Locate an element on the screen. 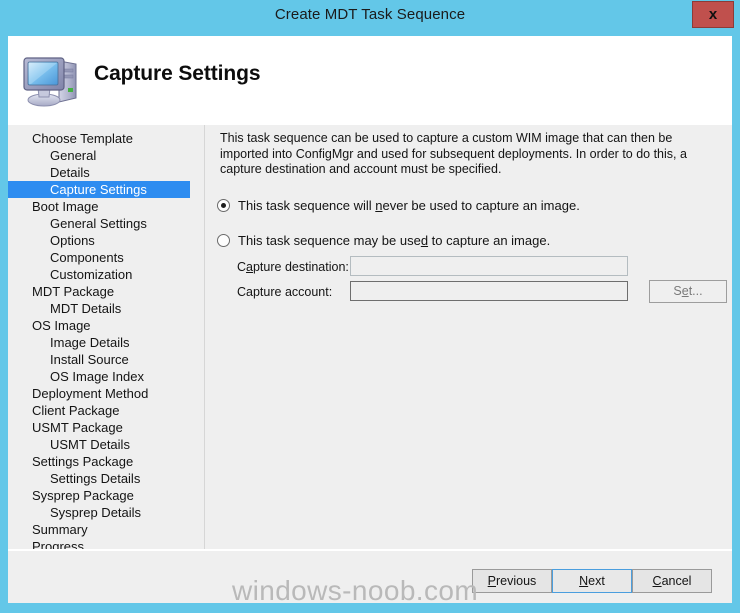  title-bar: Create MDT Task Sequence x is located at coordinates (370, 15).